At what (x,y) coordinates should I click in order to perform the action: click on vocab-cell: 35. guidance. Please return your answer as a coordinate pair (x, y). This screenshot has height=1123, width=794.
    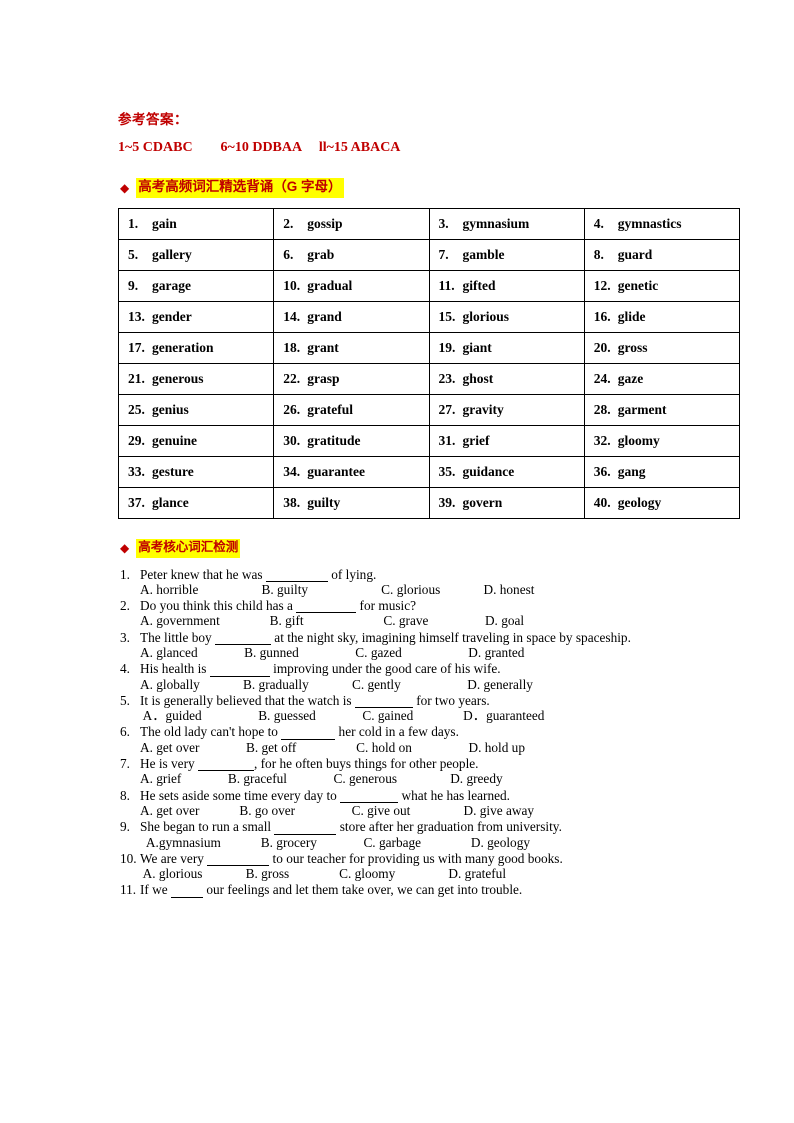
    Looking at the image, I should click on (506, 471).